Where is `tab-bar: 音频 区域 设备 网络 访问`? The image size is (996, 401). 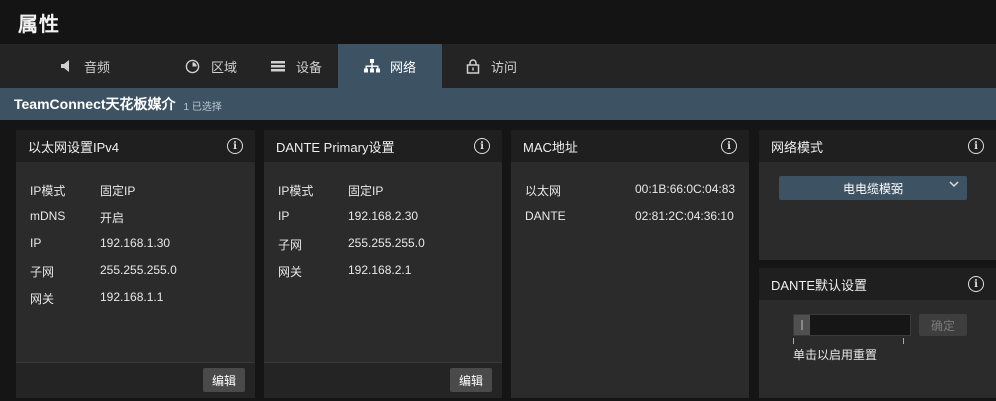
tab-bar: 音频 区域 设备 网络 访问 is located at coordinates (498, 66).